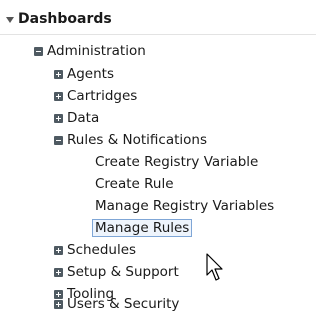  Describe the element at coordinates (102, 96) in the screenshot. I see `tree-label-cartridges: Cartridges` at that location.